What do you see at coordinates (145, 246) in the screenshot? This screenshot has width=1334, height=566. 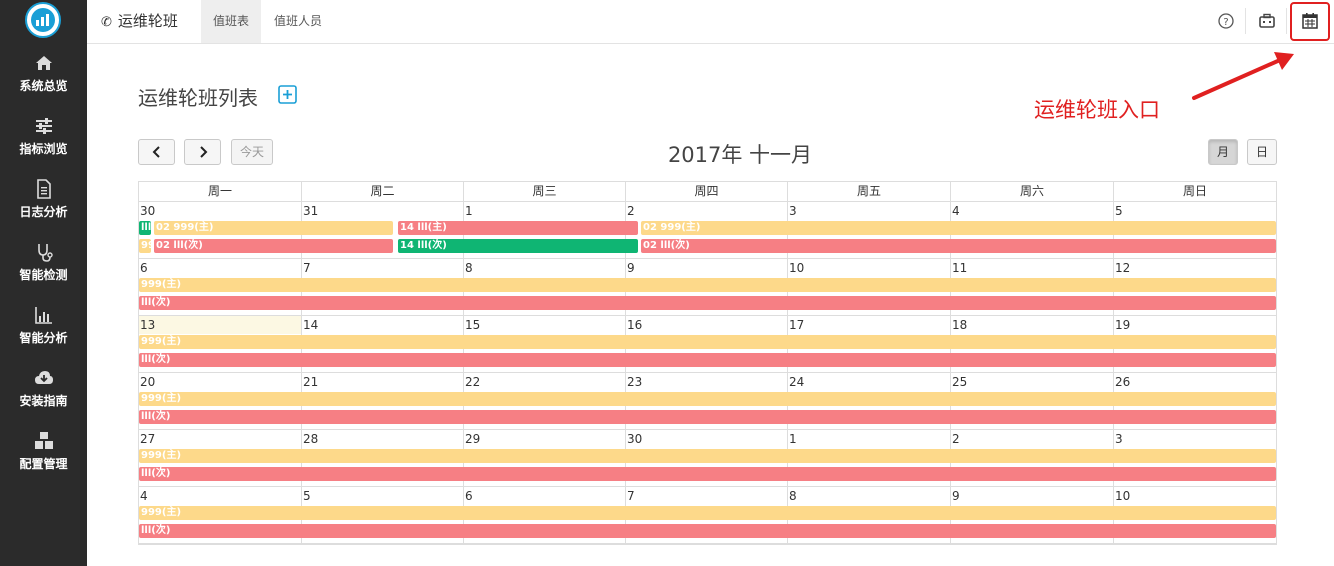 I see `shift-event: 99` at bounding box center [145, 246].